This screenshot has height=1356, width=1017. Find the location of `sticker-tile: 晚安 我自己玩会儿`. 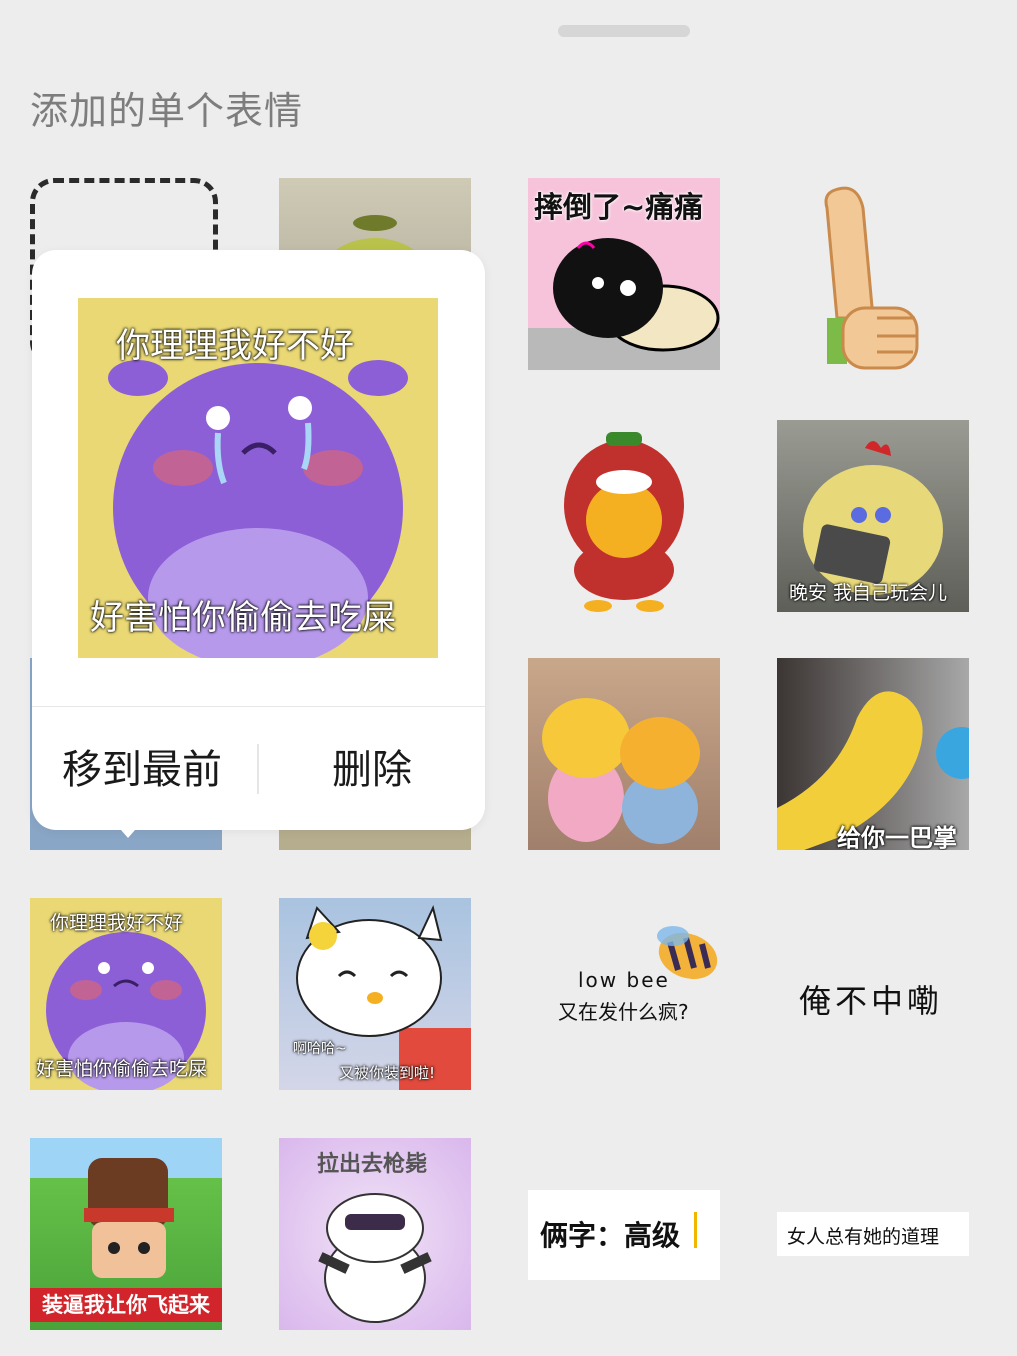

sticker-tile: 晚安 我自己玩会儿 is located at coordinates (873, 516).